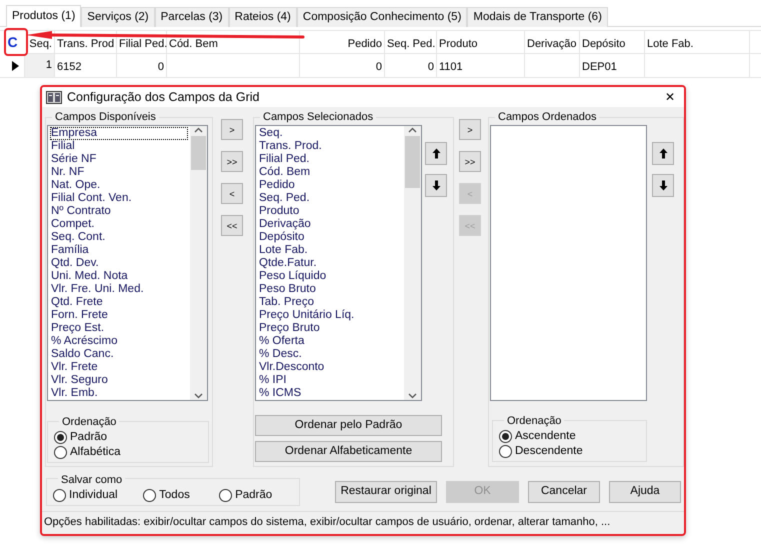 Image resolution: width=761 pixels, height=559 pixels. Describe the element at coordinates (330, 185) in the screenshot. I see `list-item: Pedido` at that location.